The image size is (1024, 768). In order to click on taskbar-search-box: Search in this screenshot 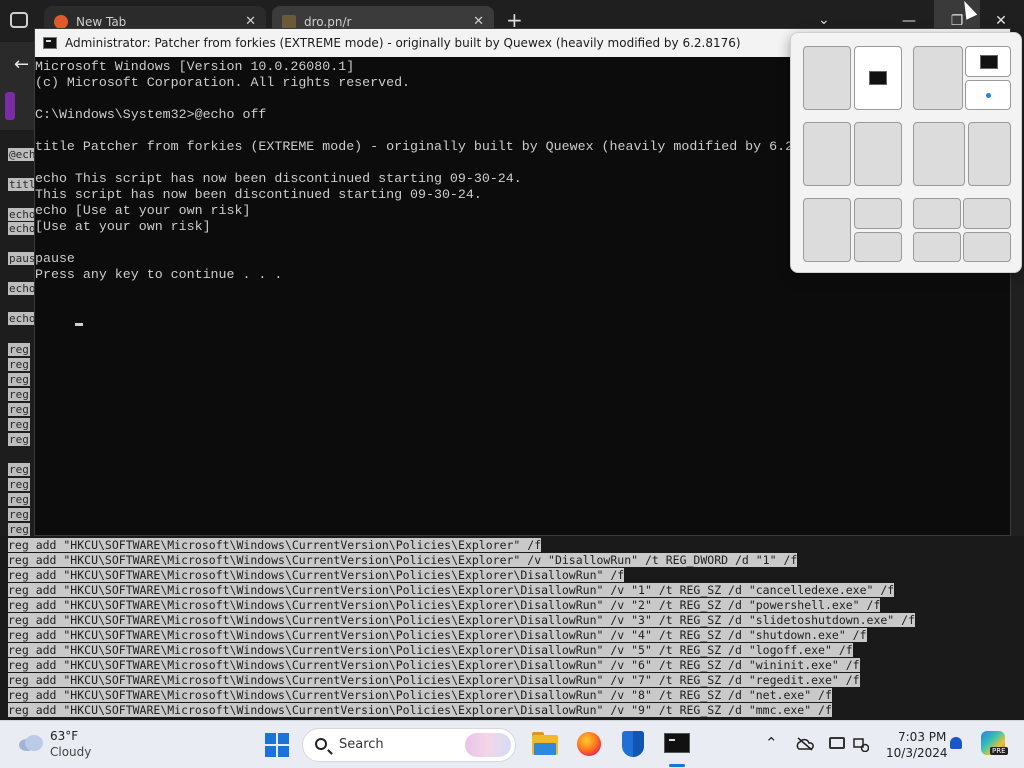, I will do `click(409, 745)`.